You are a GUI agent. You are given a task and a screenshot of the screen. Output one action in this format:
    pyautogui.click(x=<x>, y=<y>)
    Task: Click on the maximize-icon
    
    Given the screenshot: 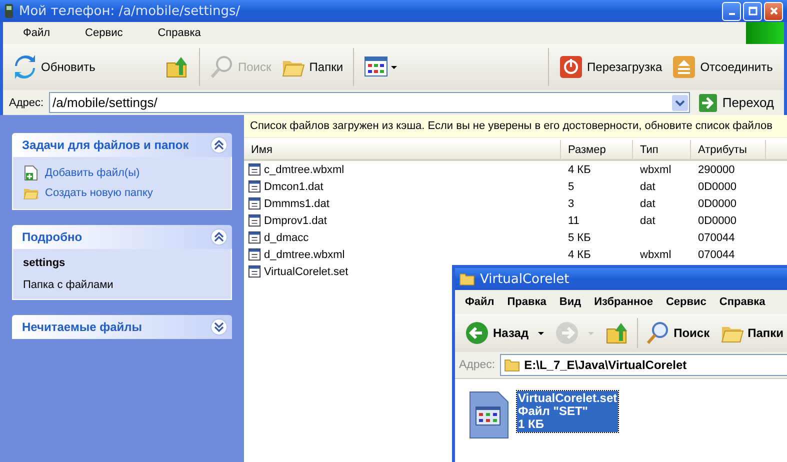 What is the action you would take?
    pyautogui.click(x=753, y=11)
    